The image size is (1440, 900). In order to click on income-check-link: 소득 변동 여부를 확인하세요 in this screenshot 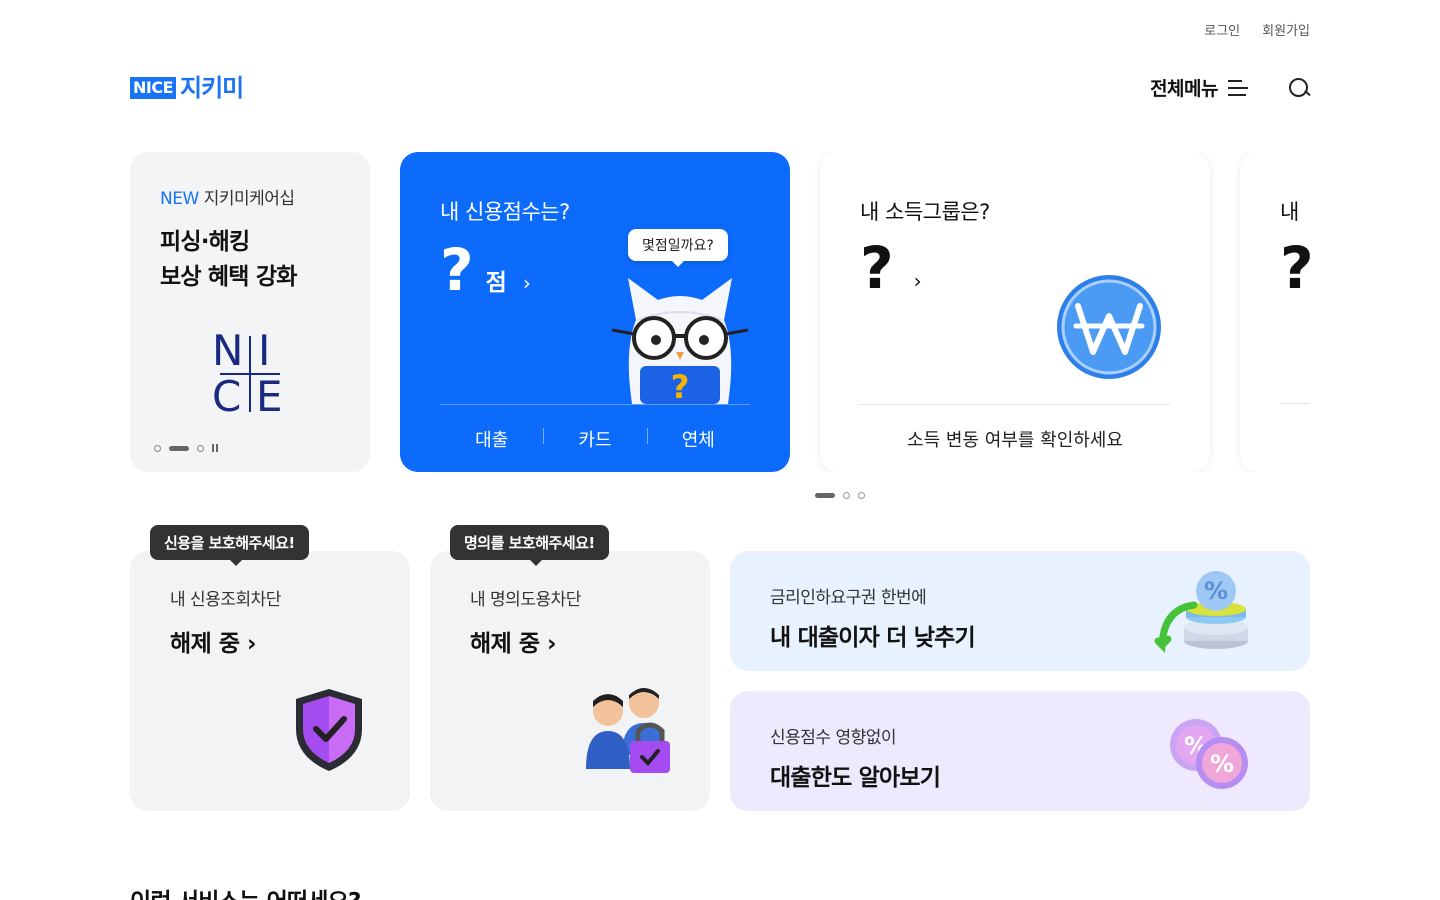, I will do `click(1015, 438)`.